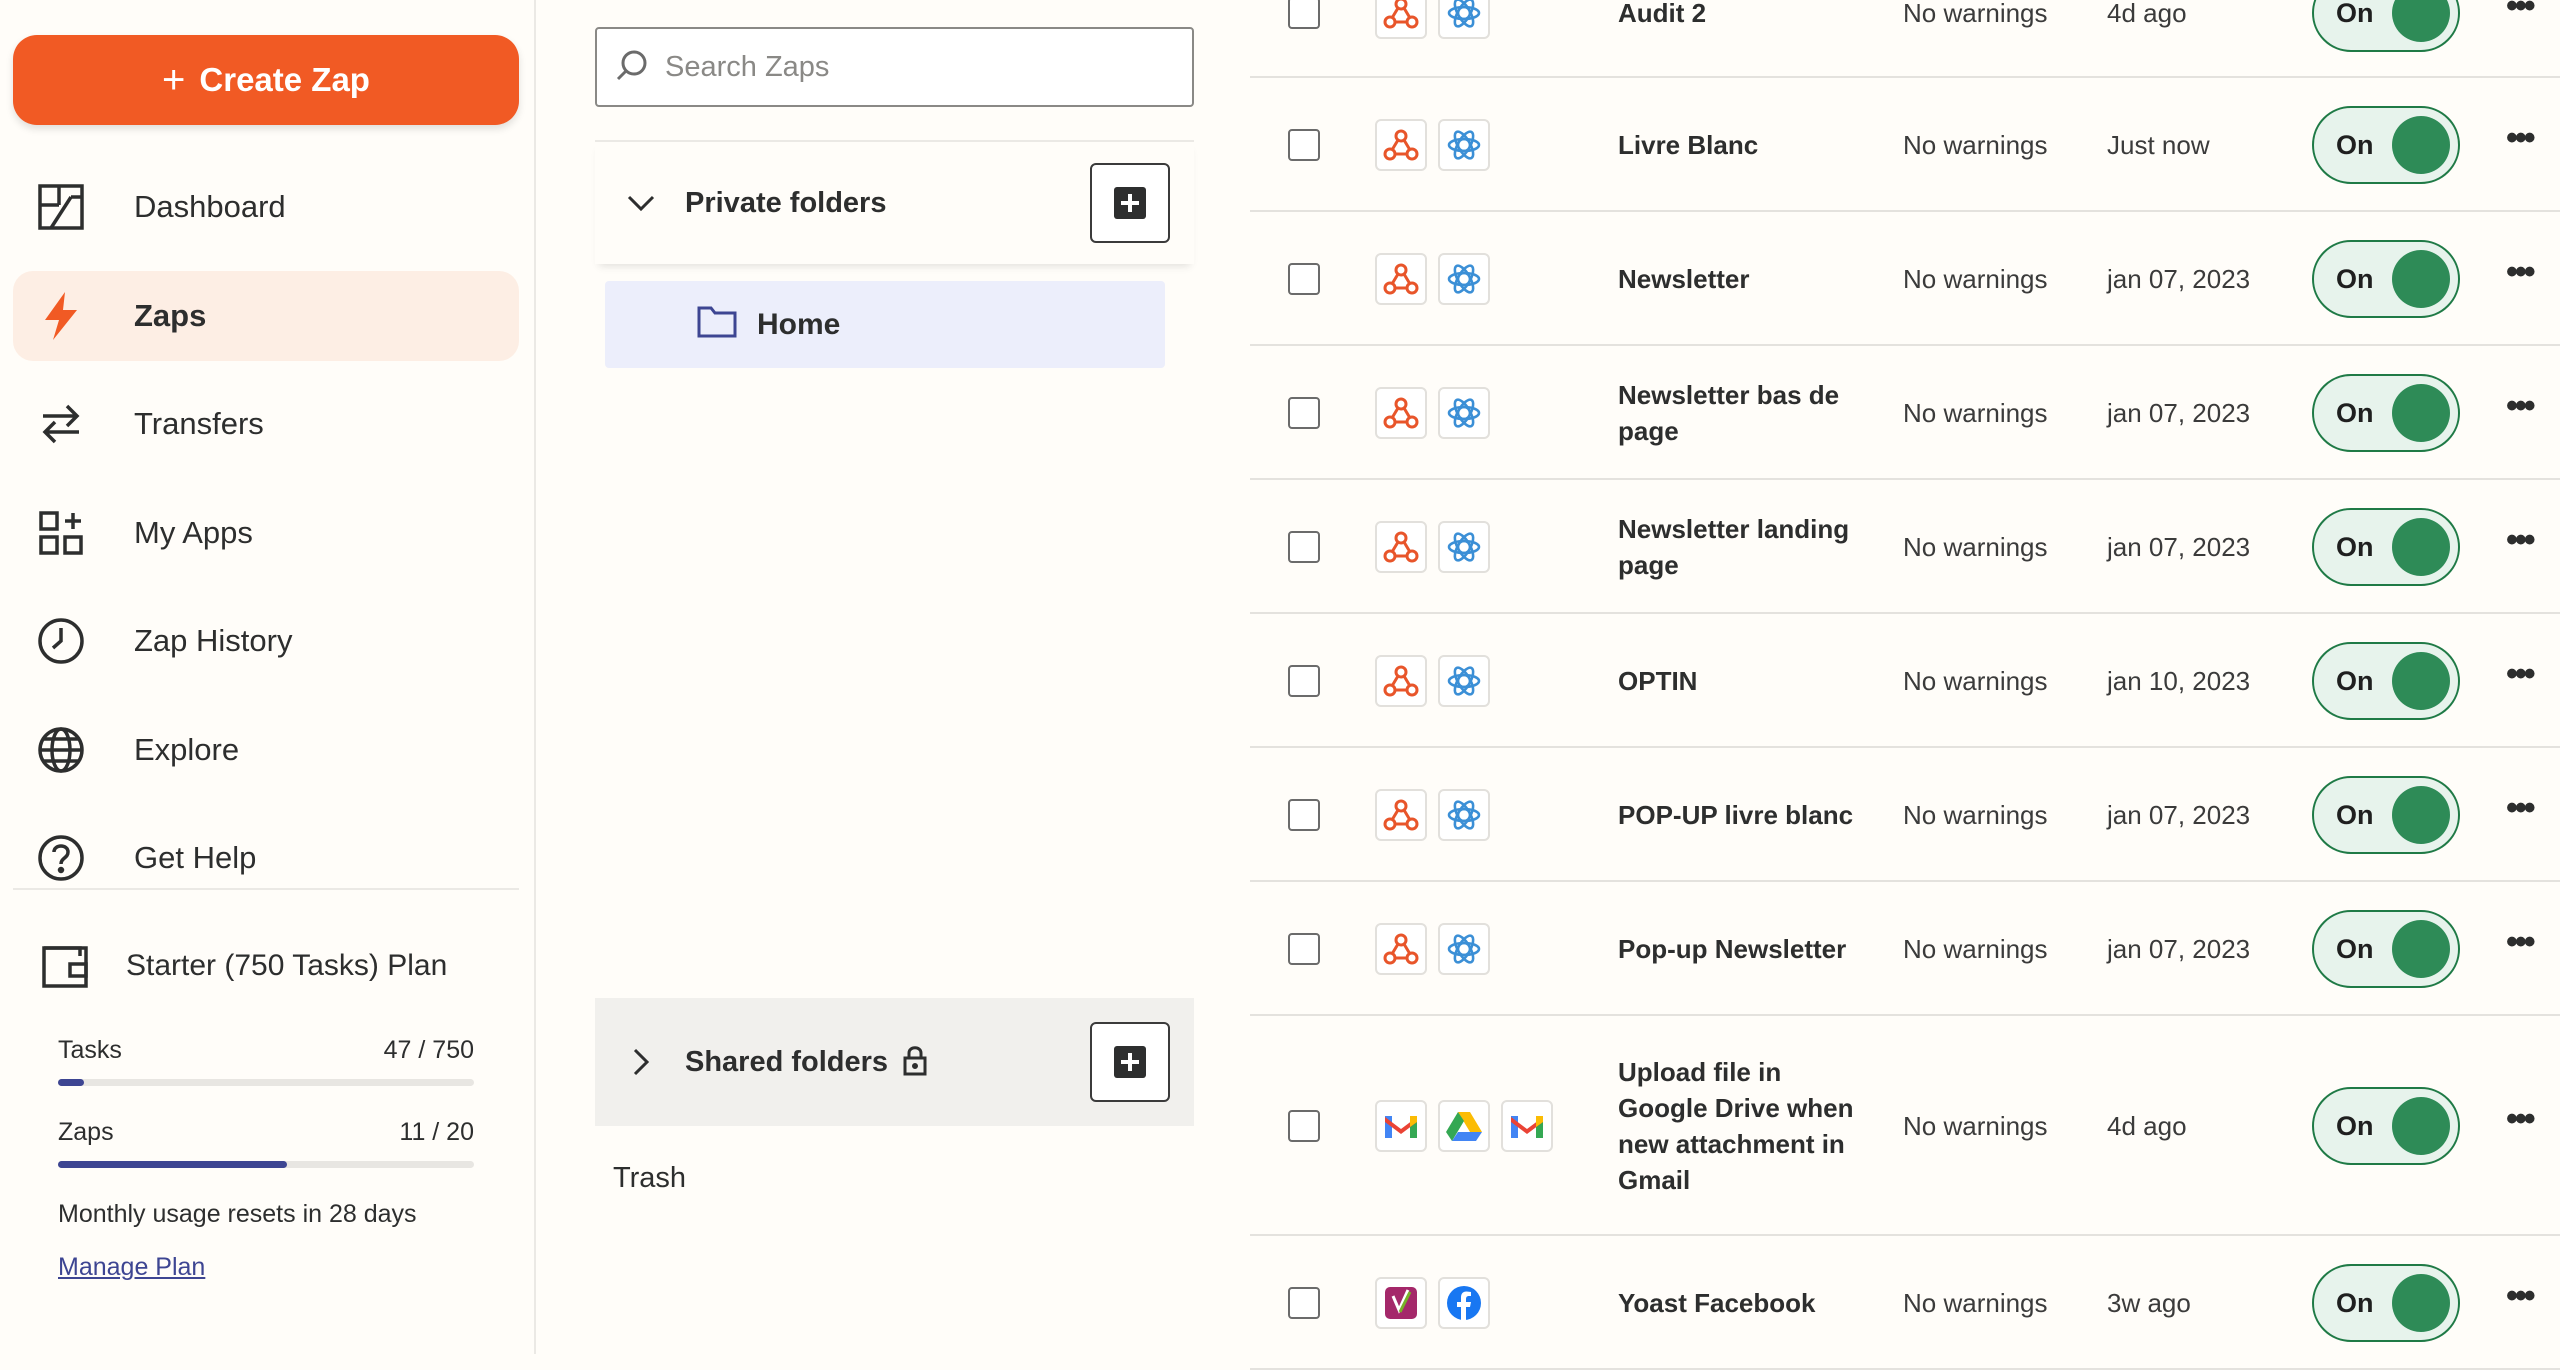 The image size is (2560, 1370). I want to click on zap-row: Livre Blanc No warnings Just now On •••, so click(1905, 145).